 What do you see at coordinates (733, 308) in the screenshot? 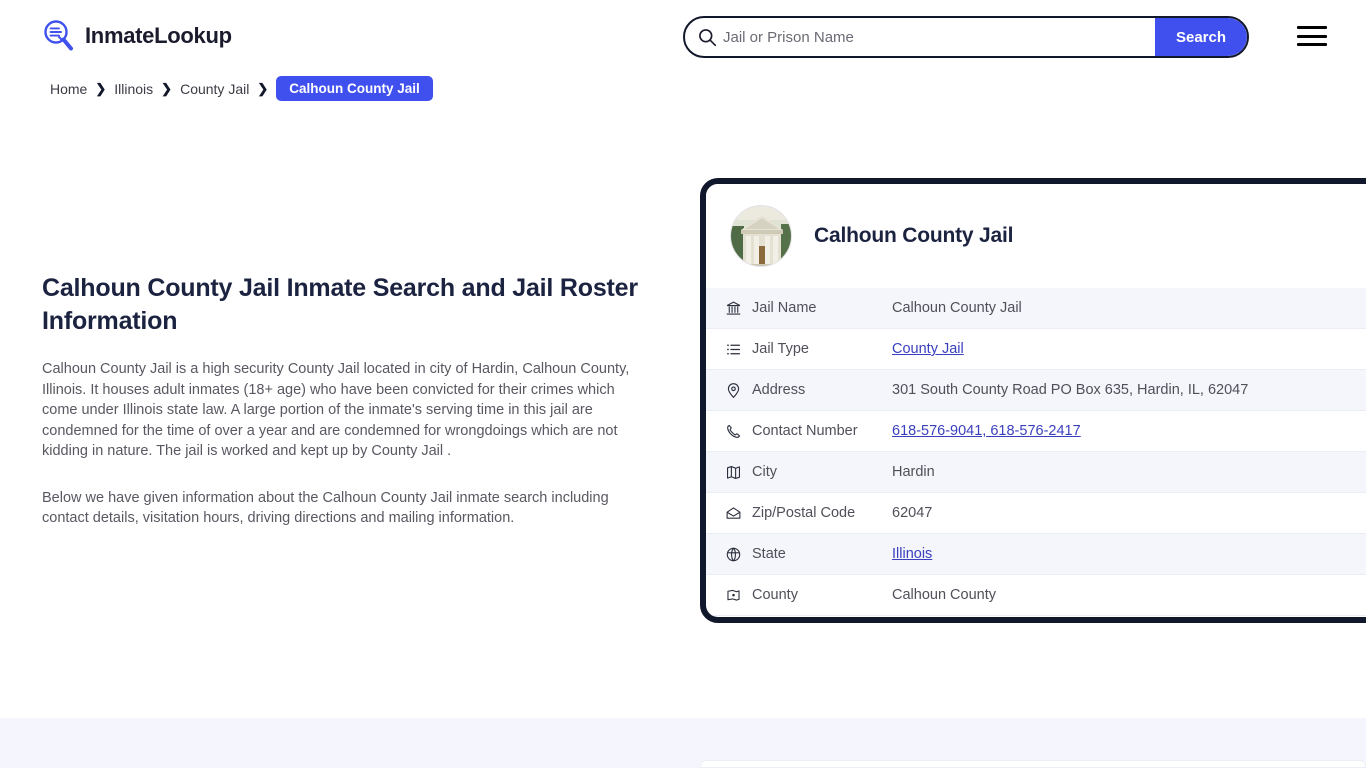
I see `bank-icon` at bounding box center [733, 308].